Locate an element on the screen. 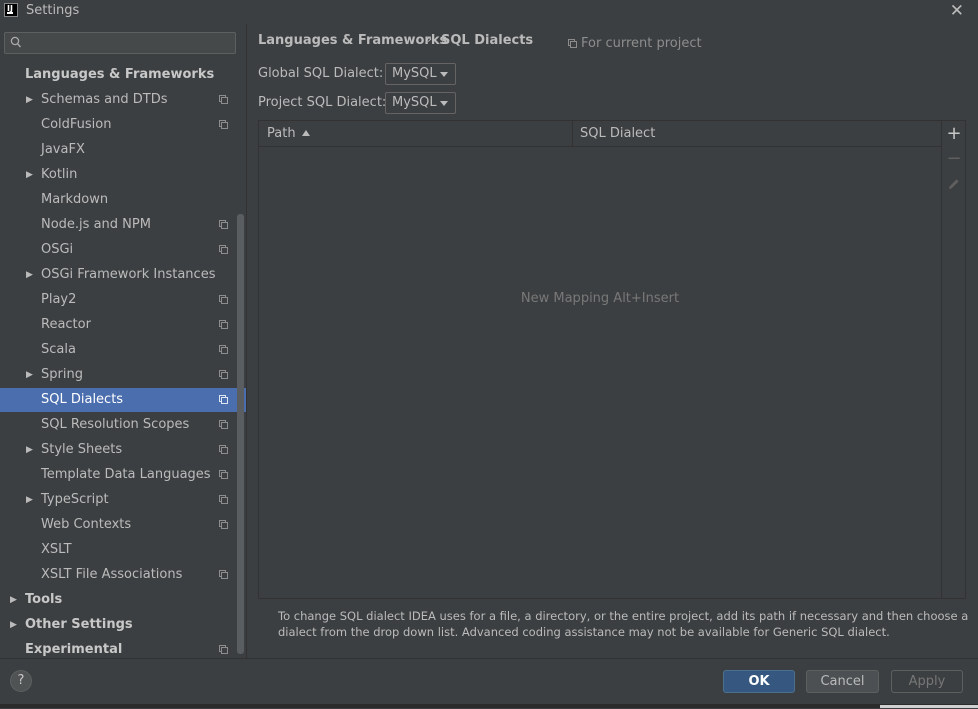 This screenshot has height=709, width=978. sidebar-item-label: JavaFX is located at coordinates (63, 149).